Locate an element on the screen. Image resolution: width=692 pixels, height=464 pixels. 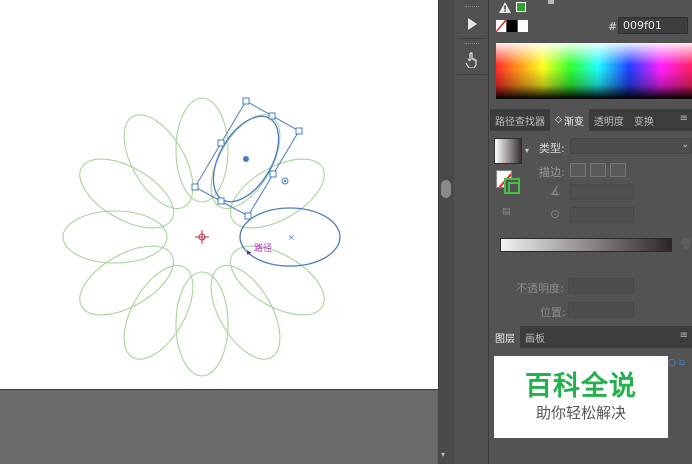
location-select is located at coordinates (601, 310).